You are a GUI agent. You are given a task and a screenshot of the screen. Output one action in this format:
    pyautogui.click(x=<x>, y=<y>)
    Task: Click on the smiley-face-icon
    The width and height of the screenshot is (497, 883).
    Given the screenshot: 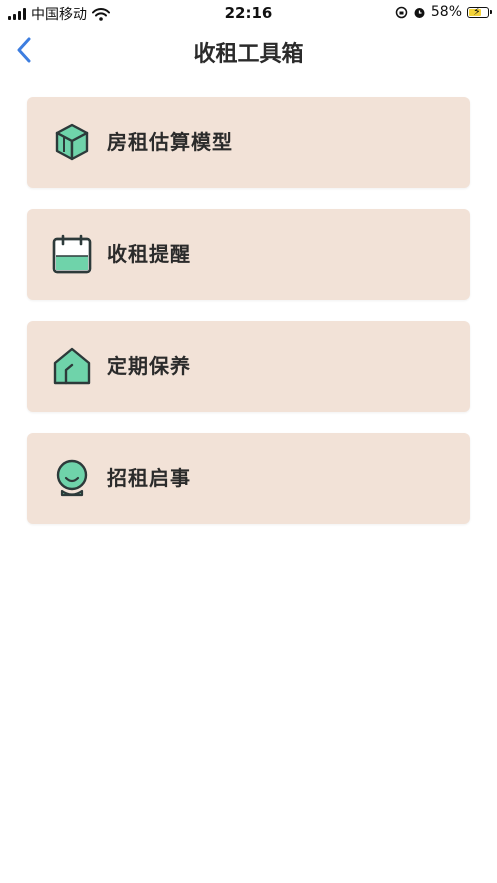 What is the action you would take?
    pyautogui.click(x=72, y=478)
    